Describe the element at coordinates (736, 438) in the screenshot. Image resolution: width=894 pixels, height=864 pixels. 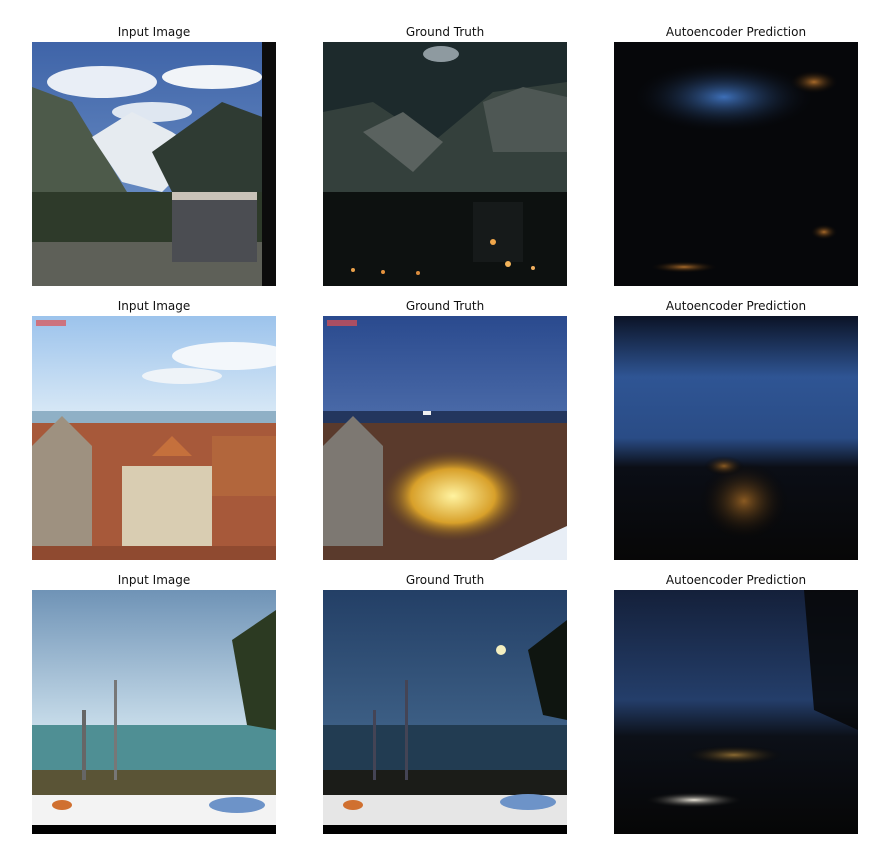
I see `autoencoder-prediction-old-town` at that location.